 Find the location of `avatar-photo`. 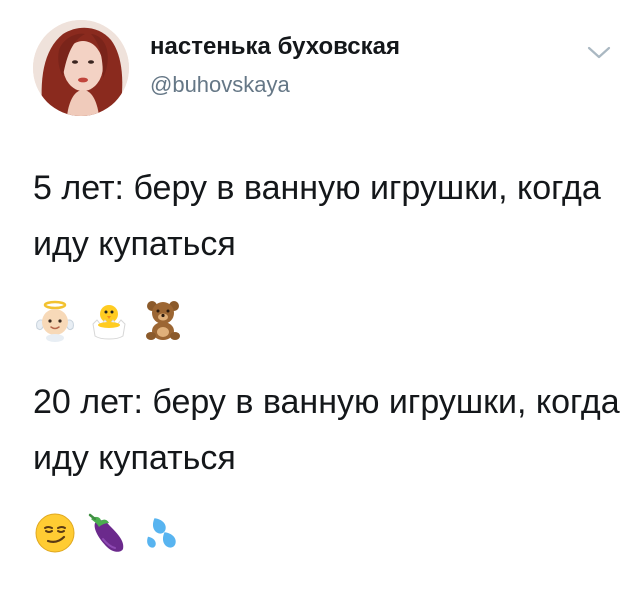

avatar-photo is located at coordinates (81, 68).